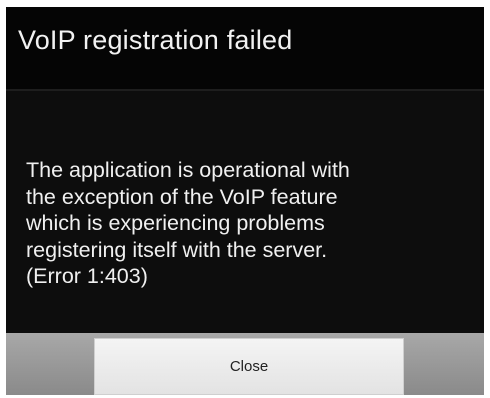  I want to click on close-button: Close, so click(249, 366).